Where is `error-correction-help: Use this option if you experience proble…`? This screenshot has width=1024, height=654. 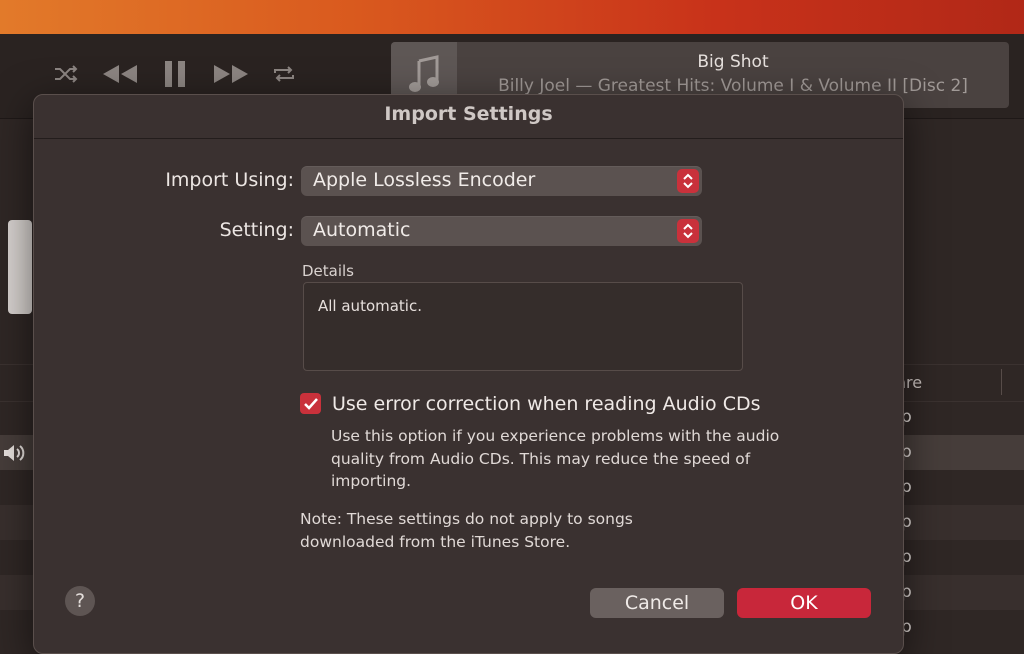 error-correction-help: Use this option if you experience proble… is located at coordinates (555, 458).